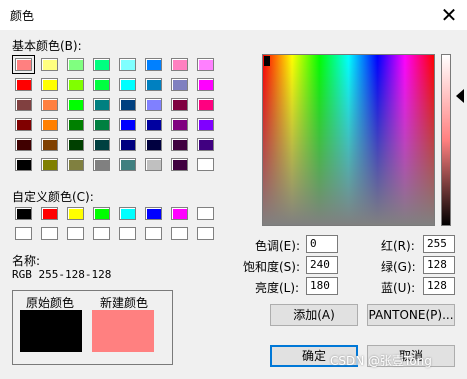 The image size is (467, 379). What do you see at coordinates (381, 361) in the screenshot?
I see `watermark: CSDN @张壹Tong` at bounding box center [381, 361].